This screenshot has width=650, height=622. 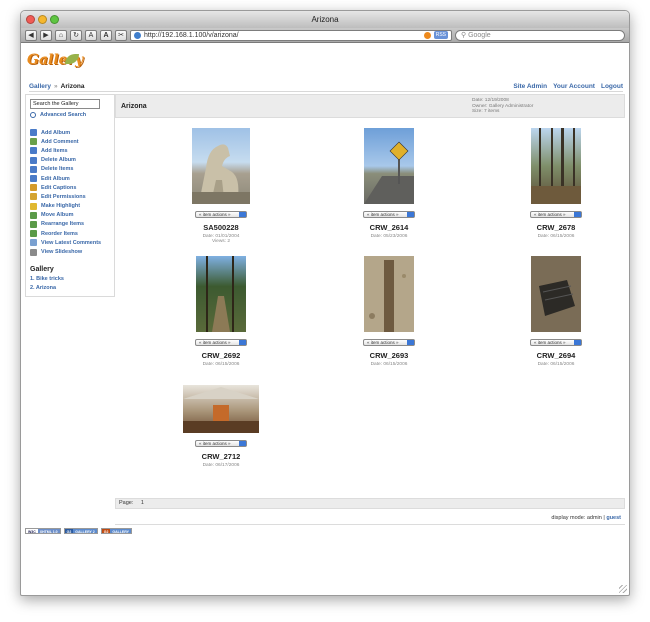 I want to click on add-items-icon, so click(x=33, y=151).